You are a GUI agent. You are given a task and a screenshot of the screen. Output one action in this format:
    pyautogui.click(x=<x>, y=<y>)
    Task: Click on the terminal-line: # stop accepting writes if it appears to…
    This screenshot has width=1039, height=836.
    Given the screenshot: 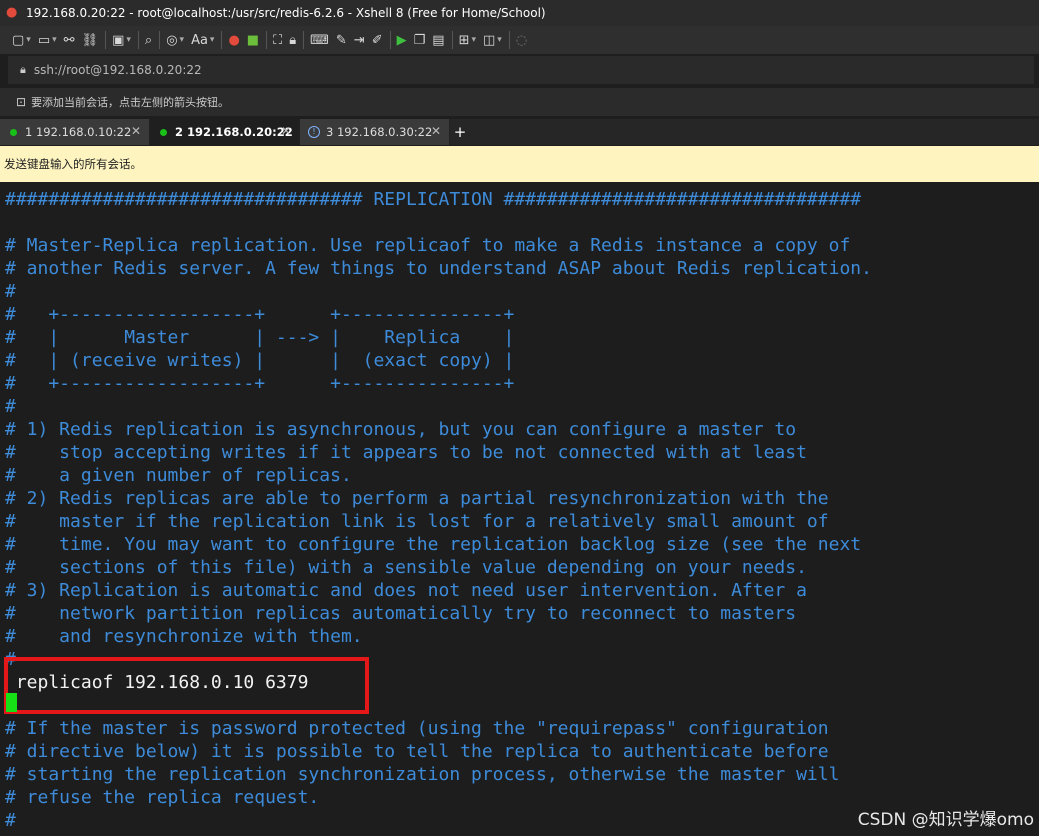 What is the action you would take?
    pyautogui.click(x=406, y=452)
    